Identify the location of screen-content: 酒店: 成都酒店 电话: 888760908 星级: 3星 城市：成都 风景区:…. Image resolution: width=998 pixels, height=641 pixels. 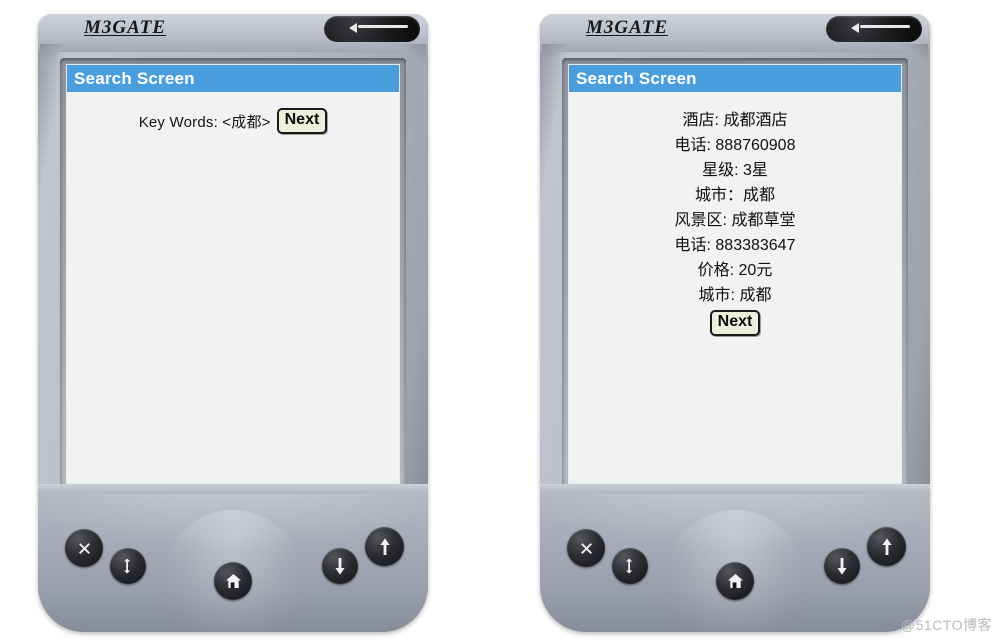
(735, 214).